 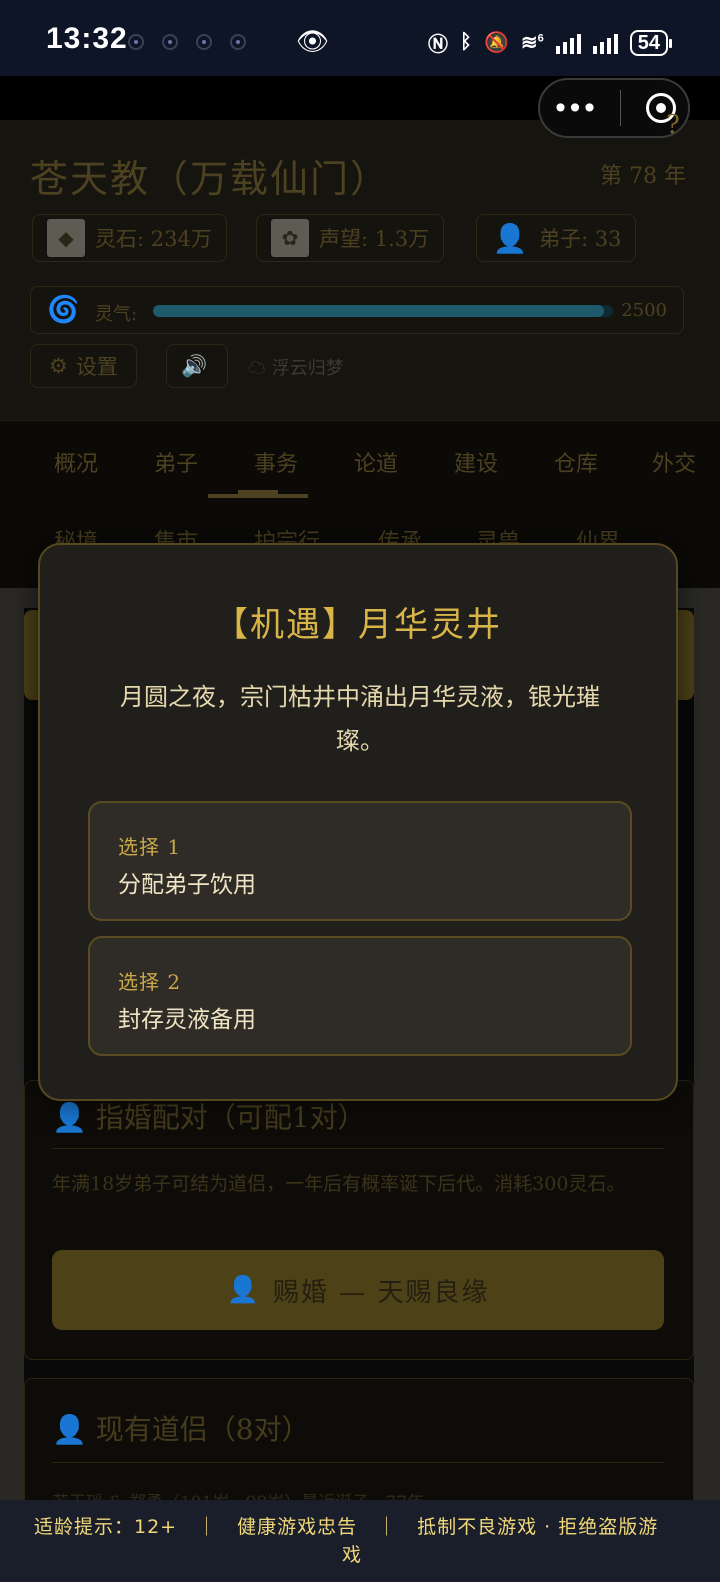 What do you see at coordinates (153, 239) in the screenshot?
I see `spirit-stone-label: 灵石: 234万` at bounding box center [153, 239].